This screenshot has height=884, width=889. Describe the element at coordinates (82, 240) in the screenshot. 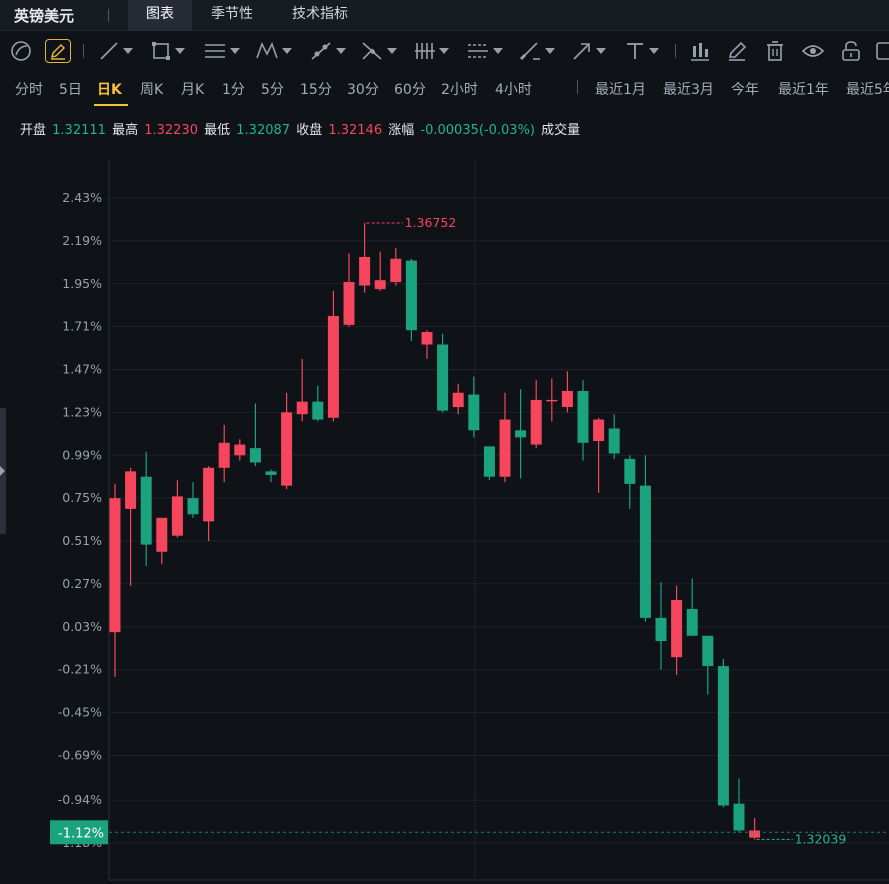

I see `y-tick-label: 2.19%` at that location.